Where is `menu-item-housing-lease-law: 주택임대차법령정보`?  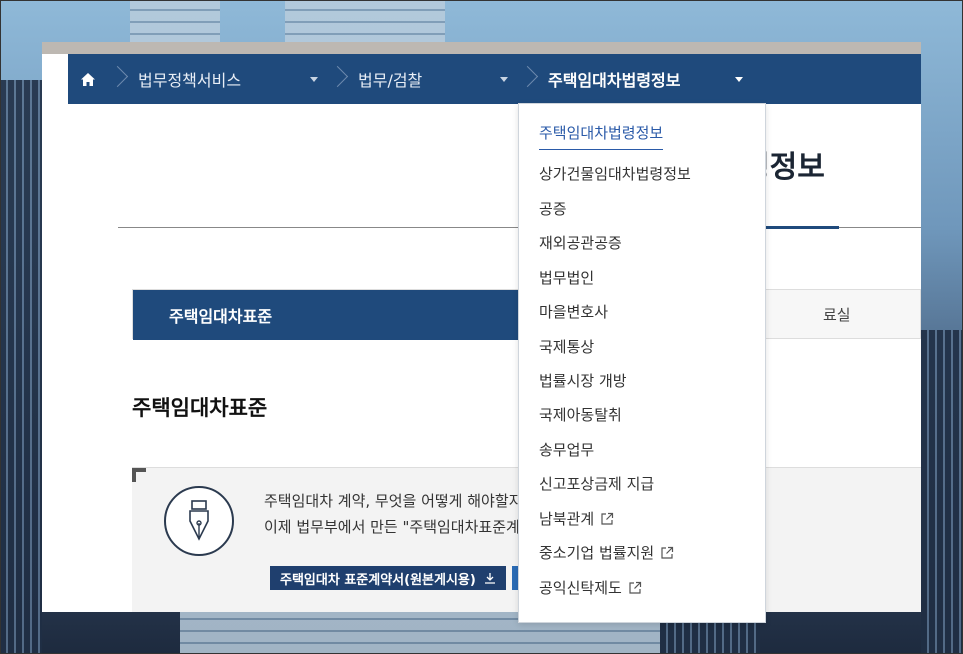
menu-item-housing-lease-law: 주택임대차법령정보 is located at coordinates (601, 136).